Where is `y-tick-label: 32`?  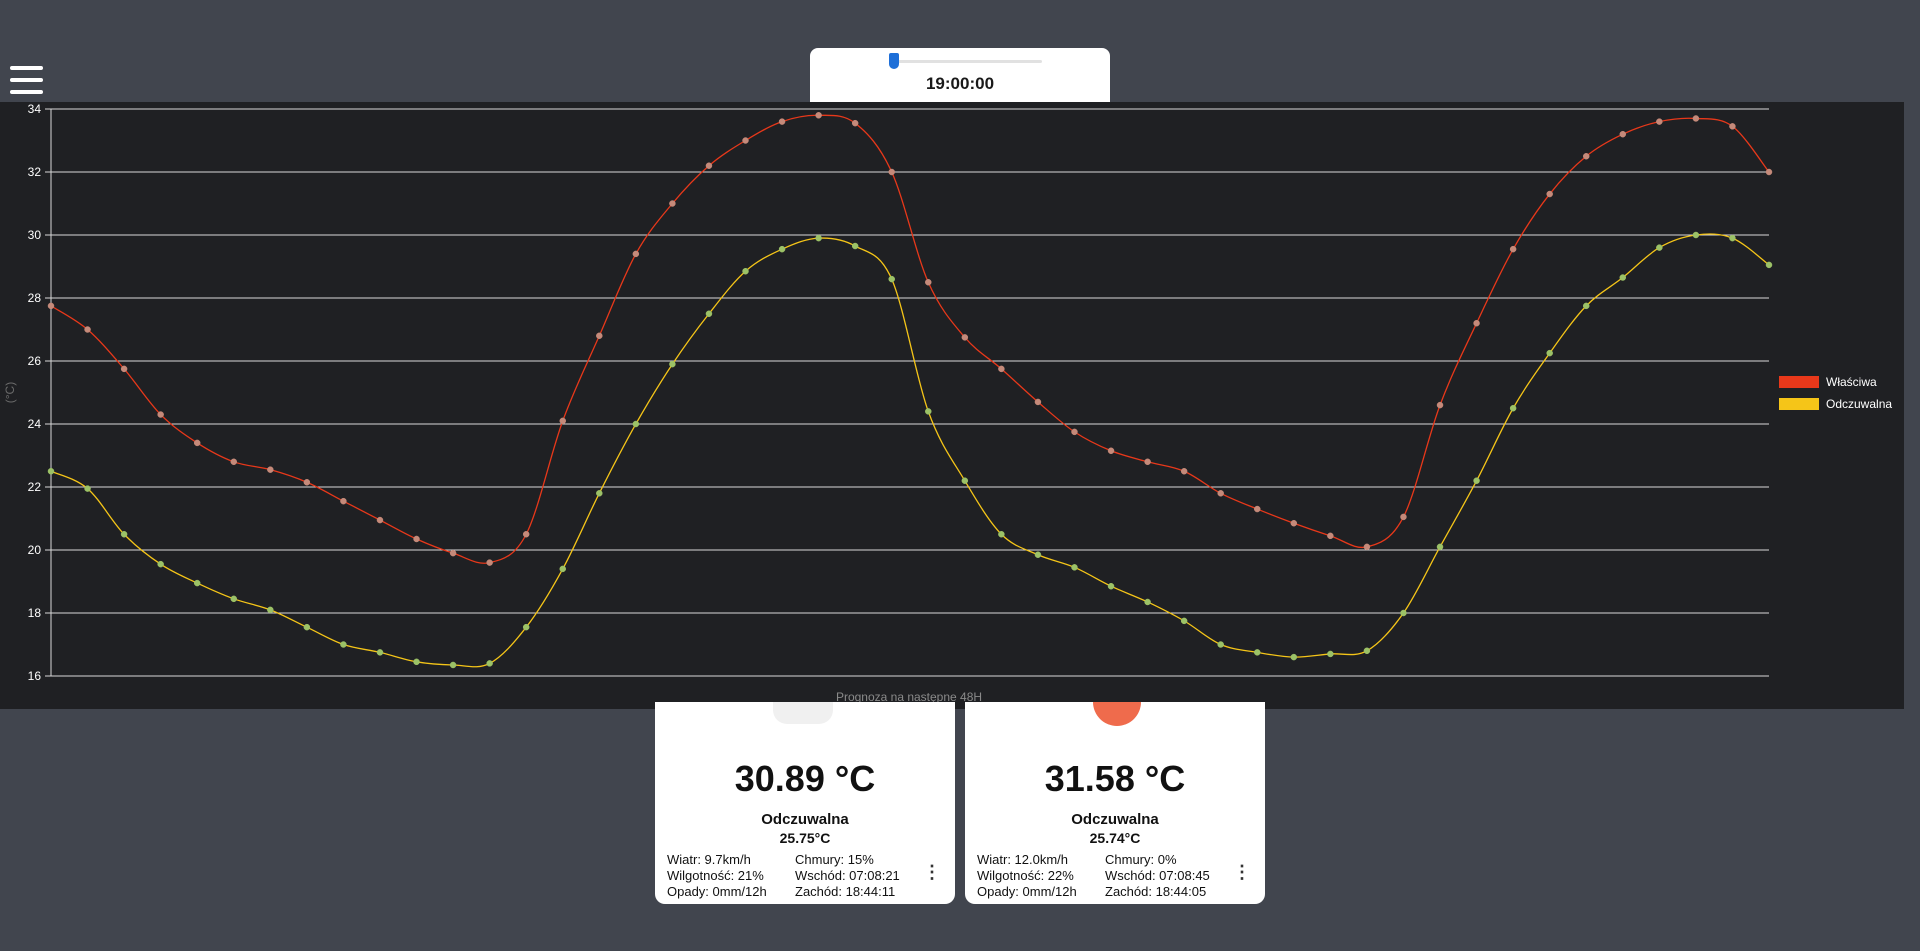 y-tick-label: 32 is located at coordinates (35, 172).